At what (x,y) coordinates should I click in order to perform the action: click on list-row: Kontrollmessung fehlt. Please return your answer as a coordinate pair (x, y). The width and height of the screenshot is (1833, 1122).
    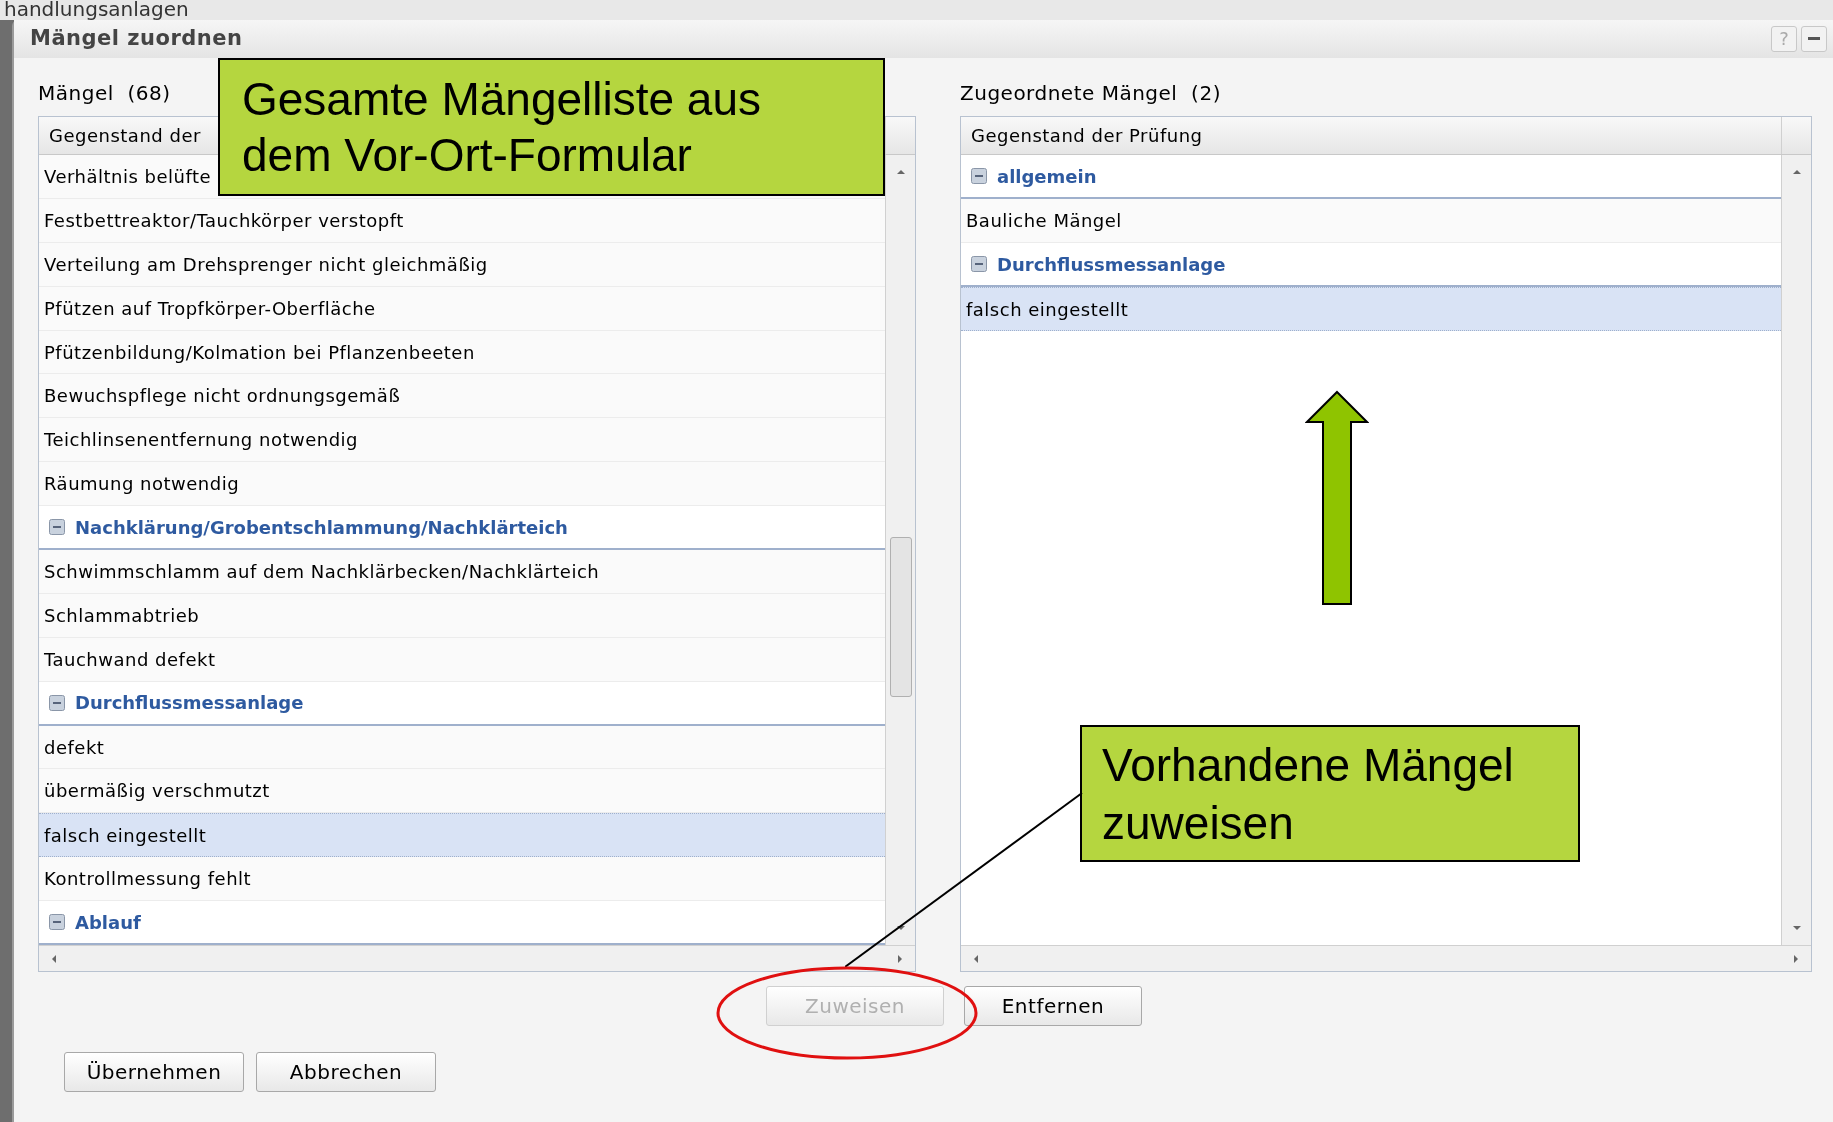
    Looking at the image, I should click on (462, 879).